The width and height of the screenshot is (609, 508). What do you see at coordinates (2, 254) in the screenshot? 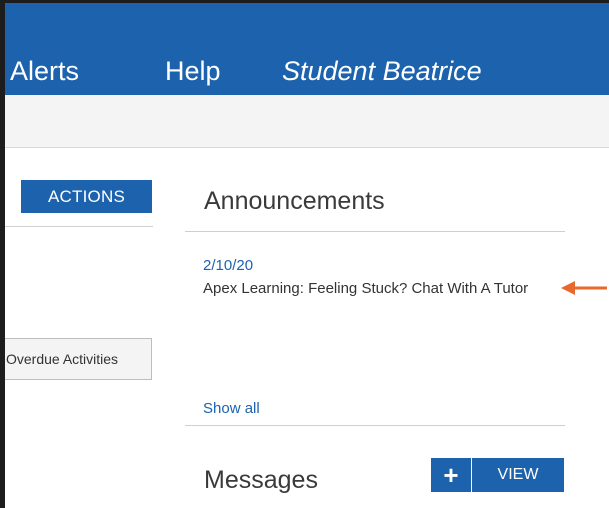
I see `window-left-border` at bounding box center [2, 254].